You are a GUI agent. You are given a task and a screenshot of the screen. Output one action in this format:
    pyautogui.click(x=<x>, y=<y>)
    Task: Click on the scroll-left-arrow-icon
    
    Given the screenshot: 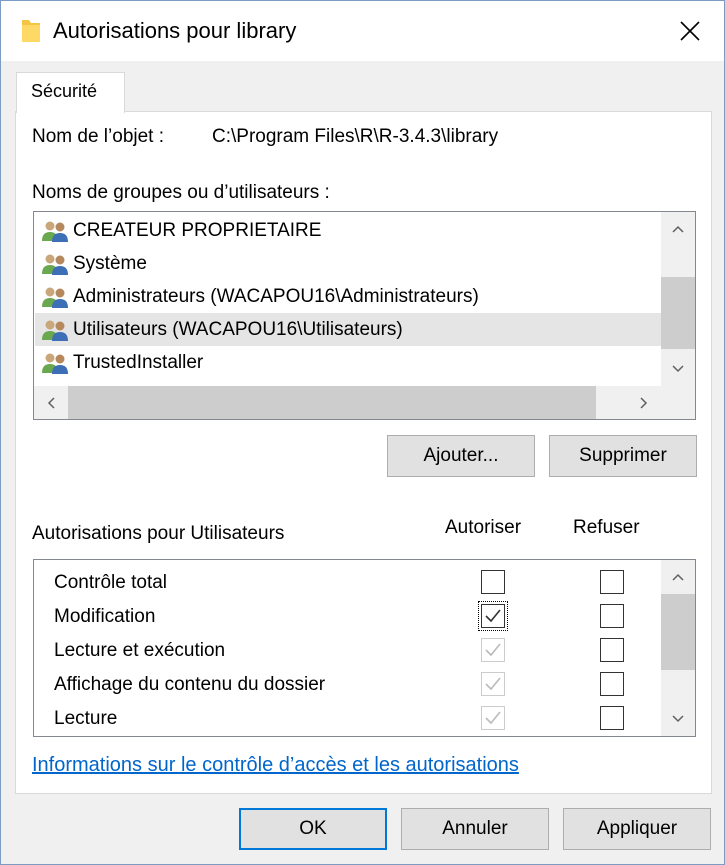 What is the action you would take?
    pyautogui.click(x=51, y=402)
    